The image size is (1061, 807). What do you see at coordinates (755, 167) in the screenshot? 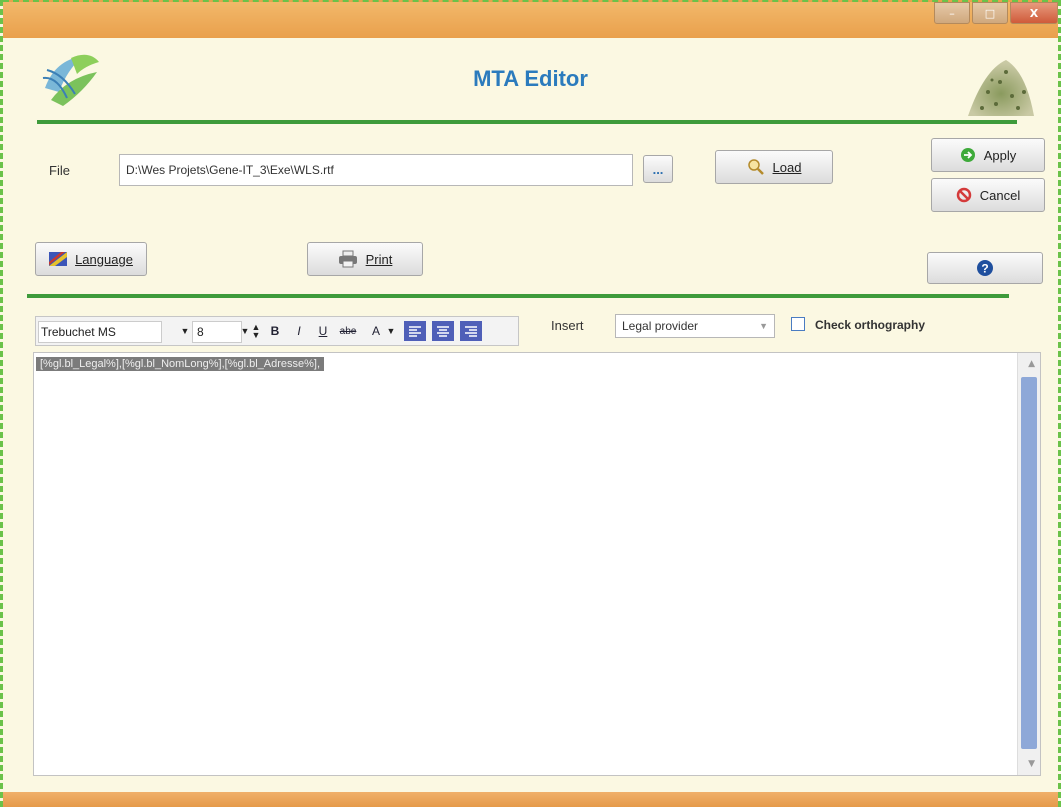
I see `magnifier-icon` at bounding box center [755, 167].